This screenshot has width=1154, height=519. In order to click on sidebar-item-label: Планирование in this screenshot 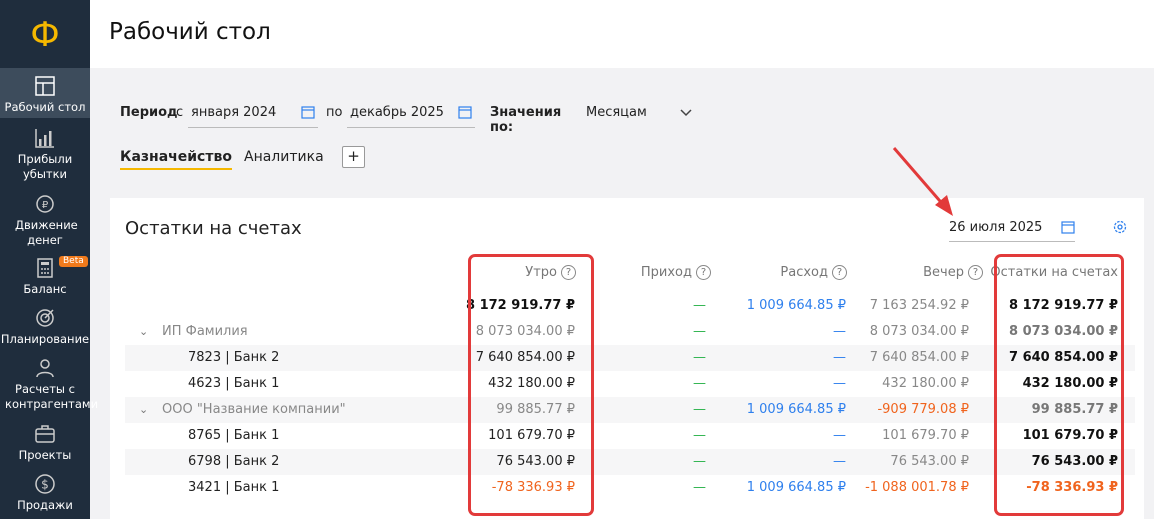, I will do `click(45, 339)`.